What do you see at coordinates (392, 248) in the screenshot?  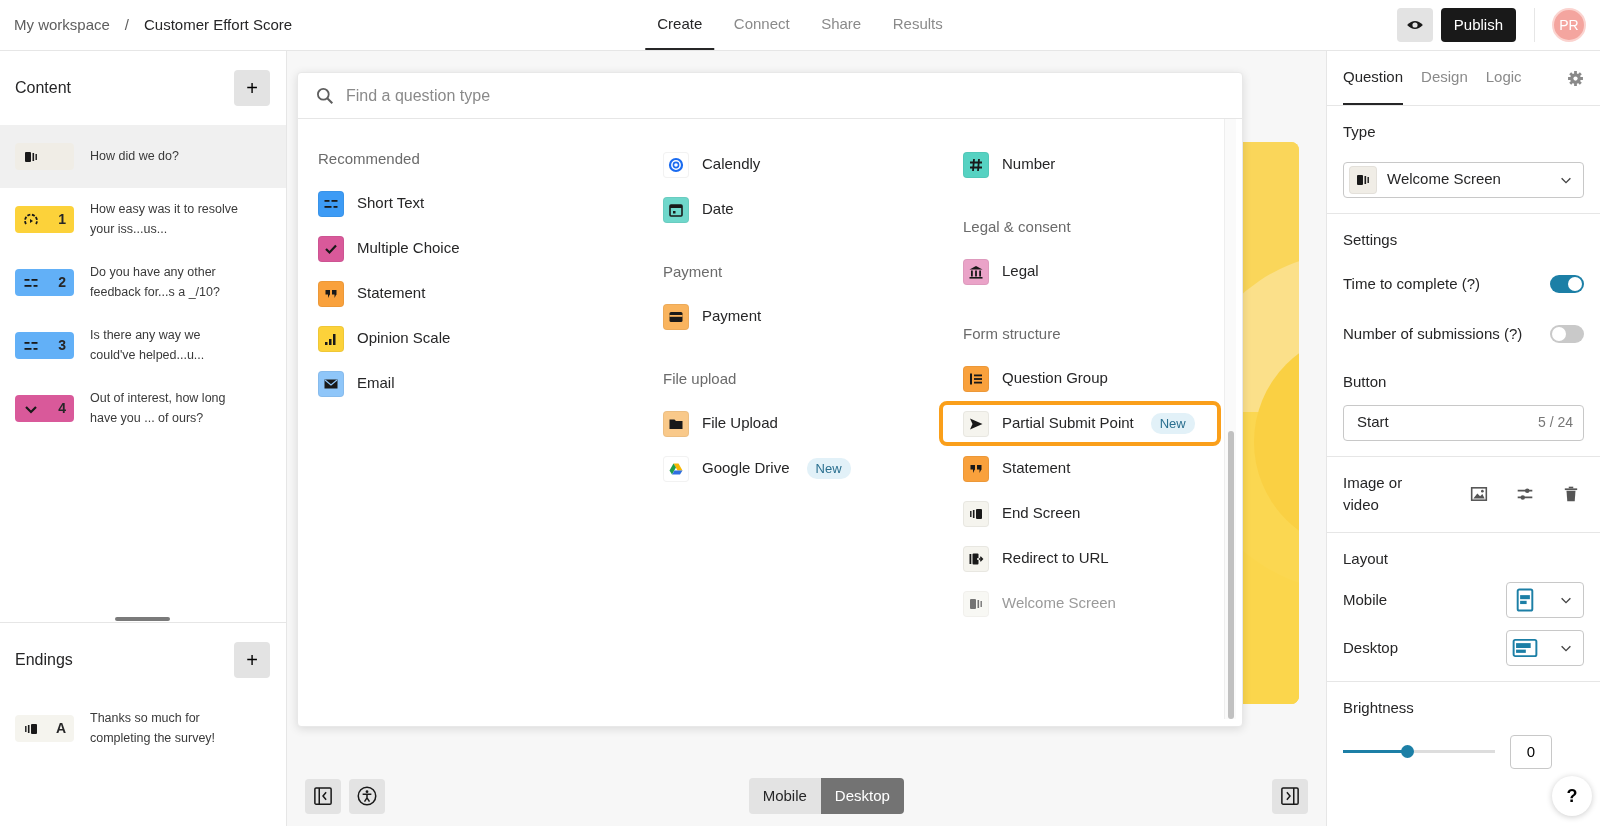 I see `question-type-option: Multiple Choice` at bounding box center [392, 248].